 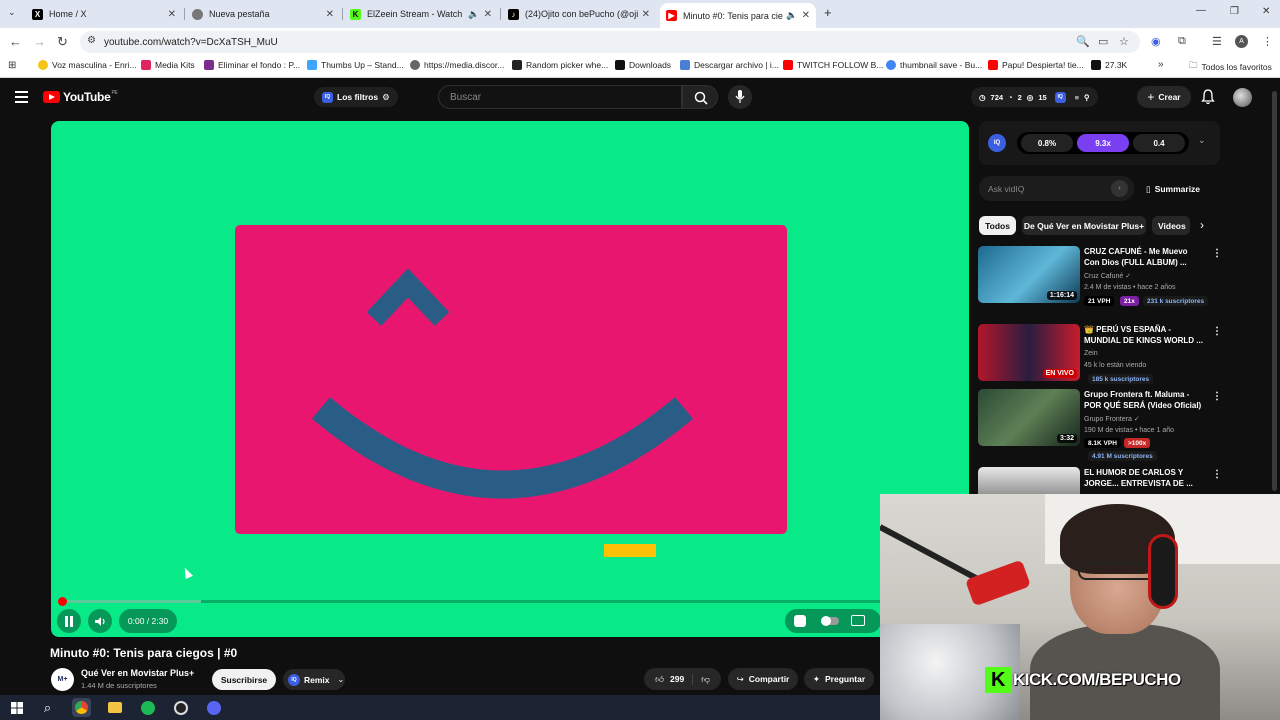 I want to click on channel-avatar: M+, so click(x=62, y=679).